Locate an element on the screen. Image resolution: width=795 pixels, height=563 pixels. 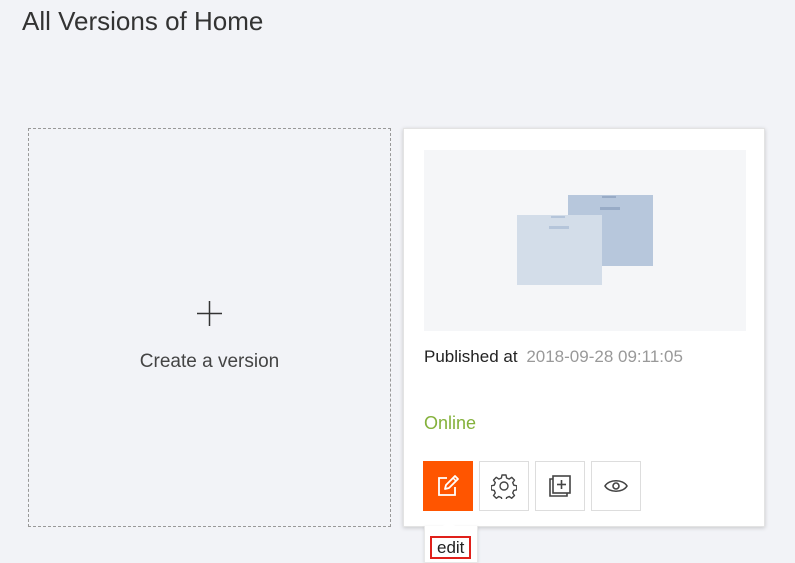
tooltip-label: edit is located at coordinates (451, 547).